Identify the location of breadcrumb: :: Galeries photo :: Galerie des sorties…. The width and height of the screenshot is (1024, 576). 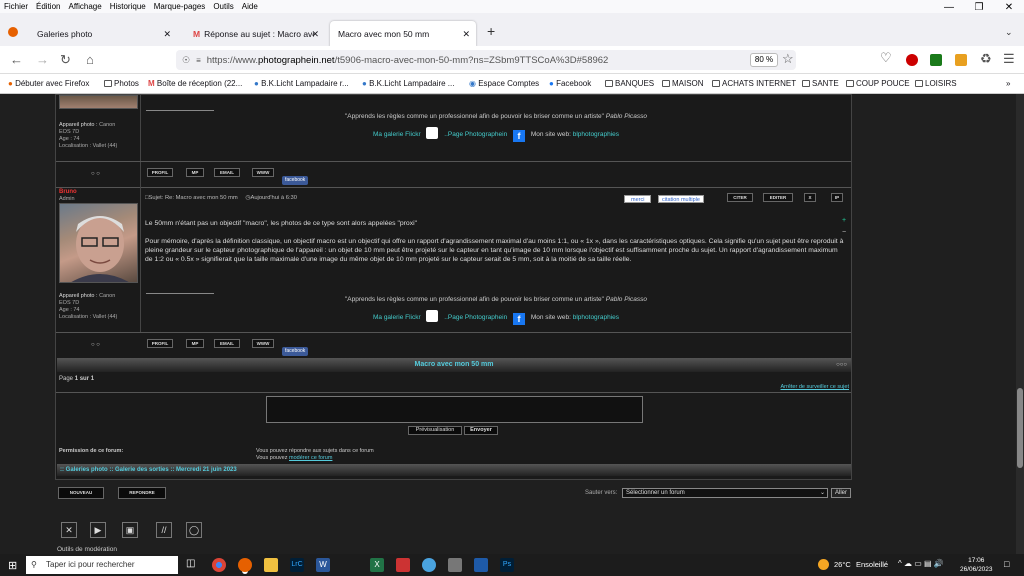
(148, 470).